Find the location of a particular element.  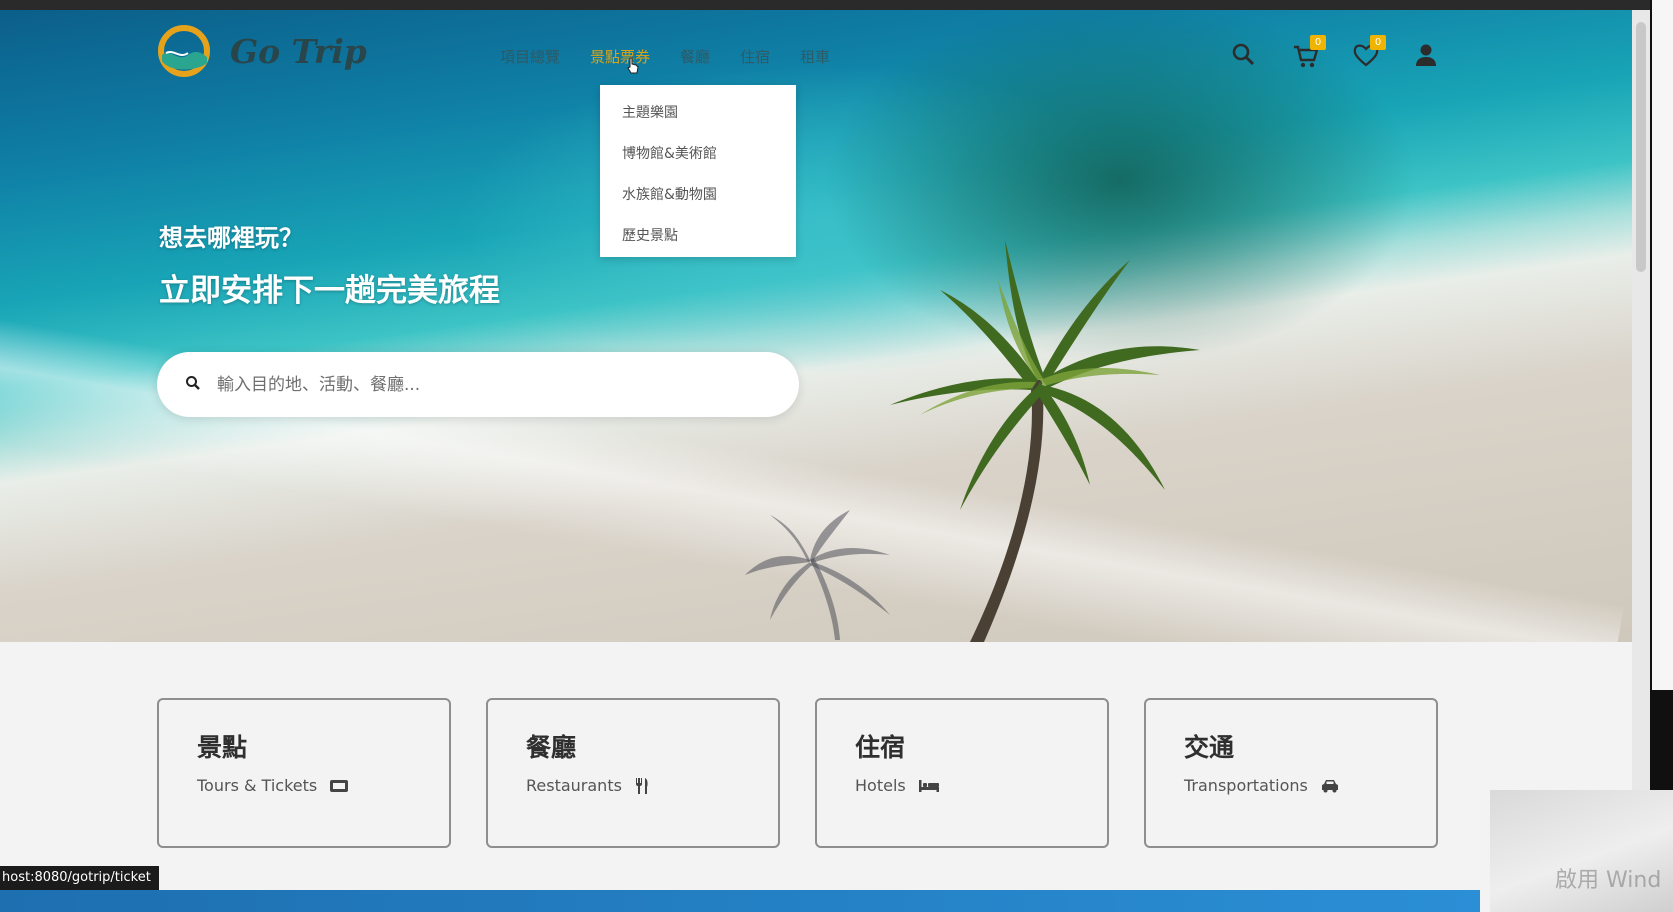

logo: Go Trip is located at coordinates (262, 51).